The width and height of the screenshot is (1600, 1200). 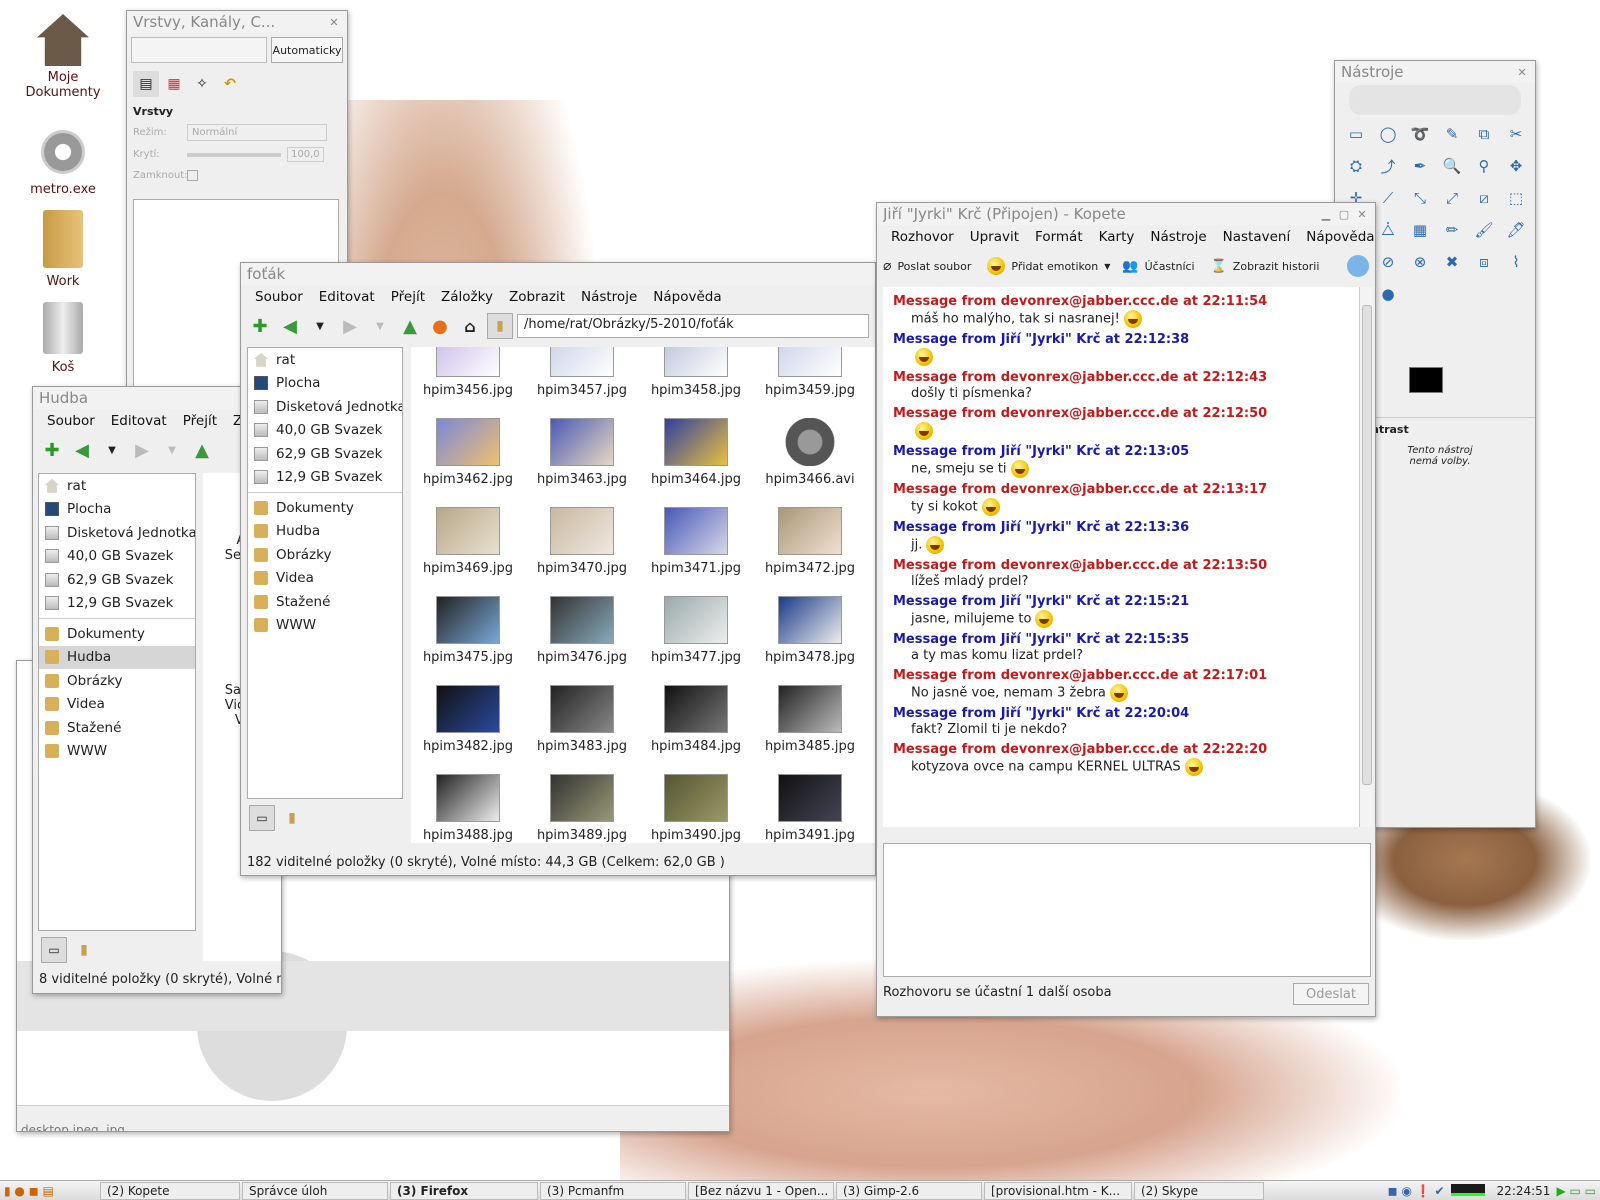 What do you see at coordinates (500, 326) in the screenshot?
I see `folder-icon: ▮` at bounding box center [500, 326].